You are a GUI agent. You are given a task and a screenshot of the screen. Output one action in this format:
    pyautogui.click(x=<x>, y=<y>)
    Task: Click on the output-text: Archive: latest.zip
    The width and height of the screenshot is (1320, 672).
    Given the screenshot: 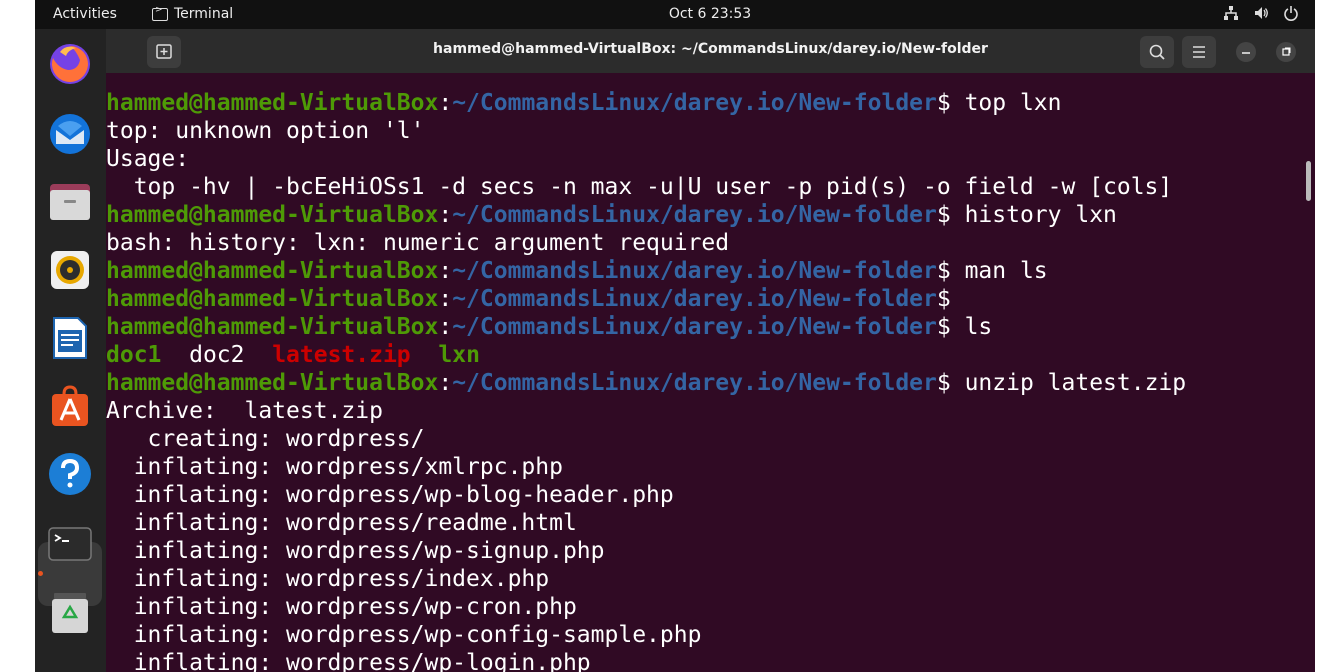 What is the action you would take?
    pyautogui.click(x=244, y=411)
    